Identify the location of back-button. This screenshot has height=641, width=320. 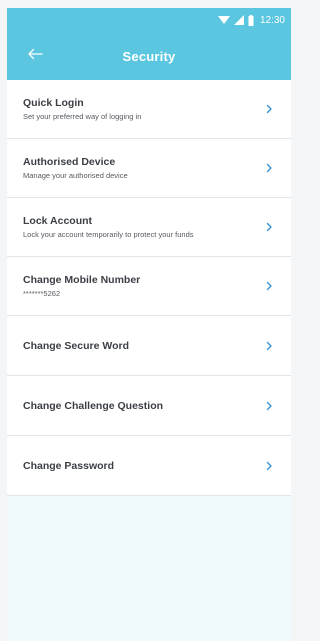
(35, 56).